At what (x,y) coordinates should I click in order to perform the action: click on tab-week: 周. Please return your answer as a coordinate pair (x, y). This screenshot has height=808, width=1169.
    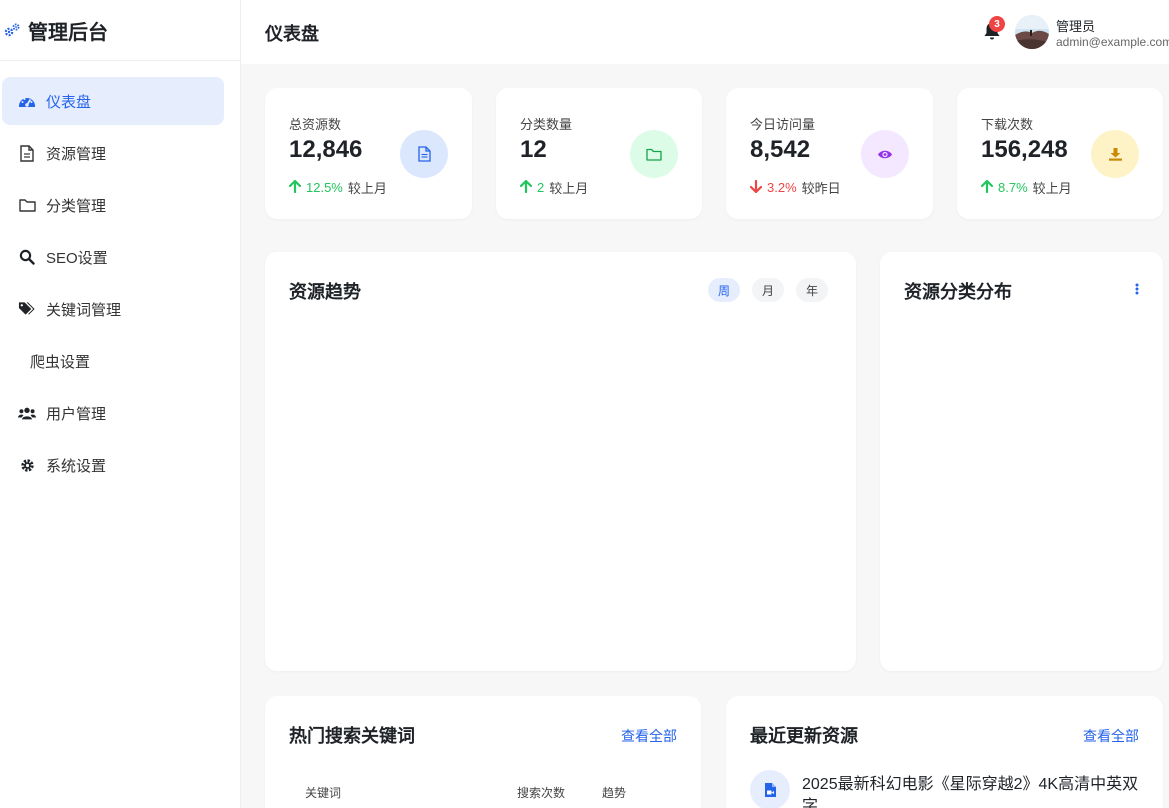
    Looking at the image, I should click on (724, 290).